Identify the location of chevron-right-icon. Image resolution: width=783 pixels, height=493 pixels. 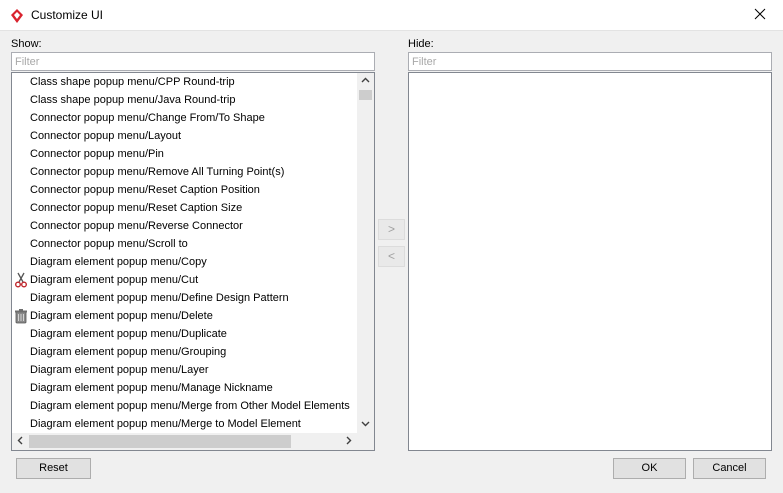
(348, 442).